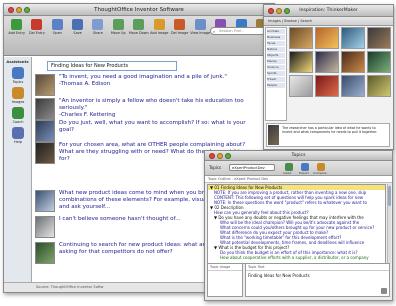 Image resolution: width=396 pixels, height=306 pixels. I want to click on save-icon, so click(78, 24).